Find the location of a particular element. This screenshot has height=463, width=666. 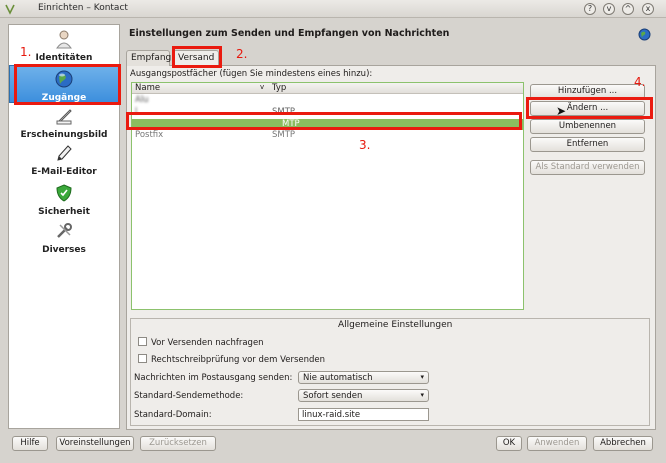

confirm-before-send-checkbox: Vor Versenden nachfragen is located at coordinates (201, 342).